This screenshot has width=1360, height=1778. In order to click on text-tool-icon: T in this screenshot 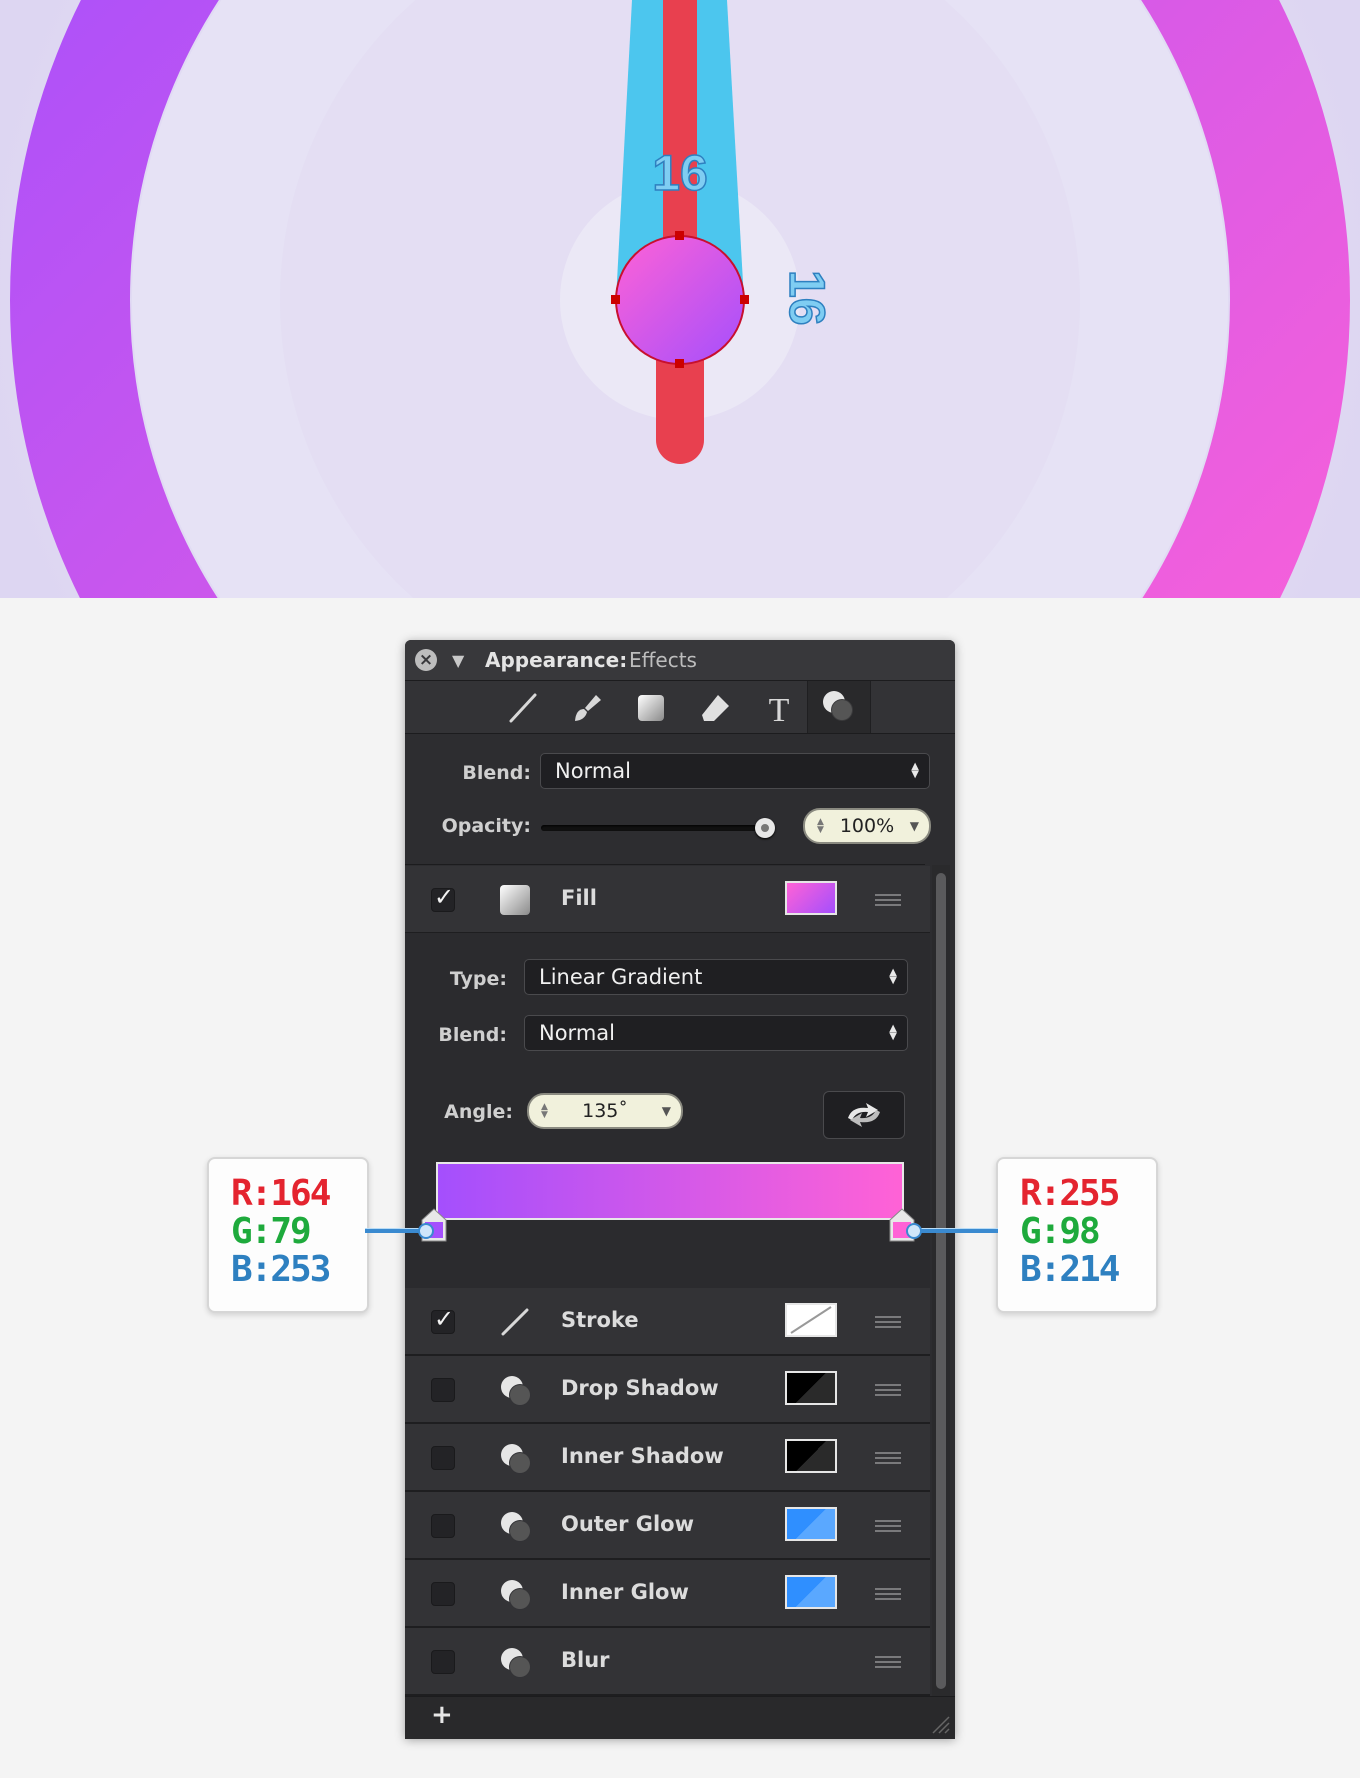, I will do `click(779, 708)`.